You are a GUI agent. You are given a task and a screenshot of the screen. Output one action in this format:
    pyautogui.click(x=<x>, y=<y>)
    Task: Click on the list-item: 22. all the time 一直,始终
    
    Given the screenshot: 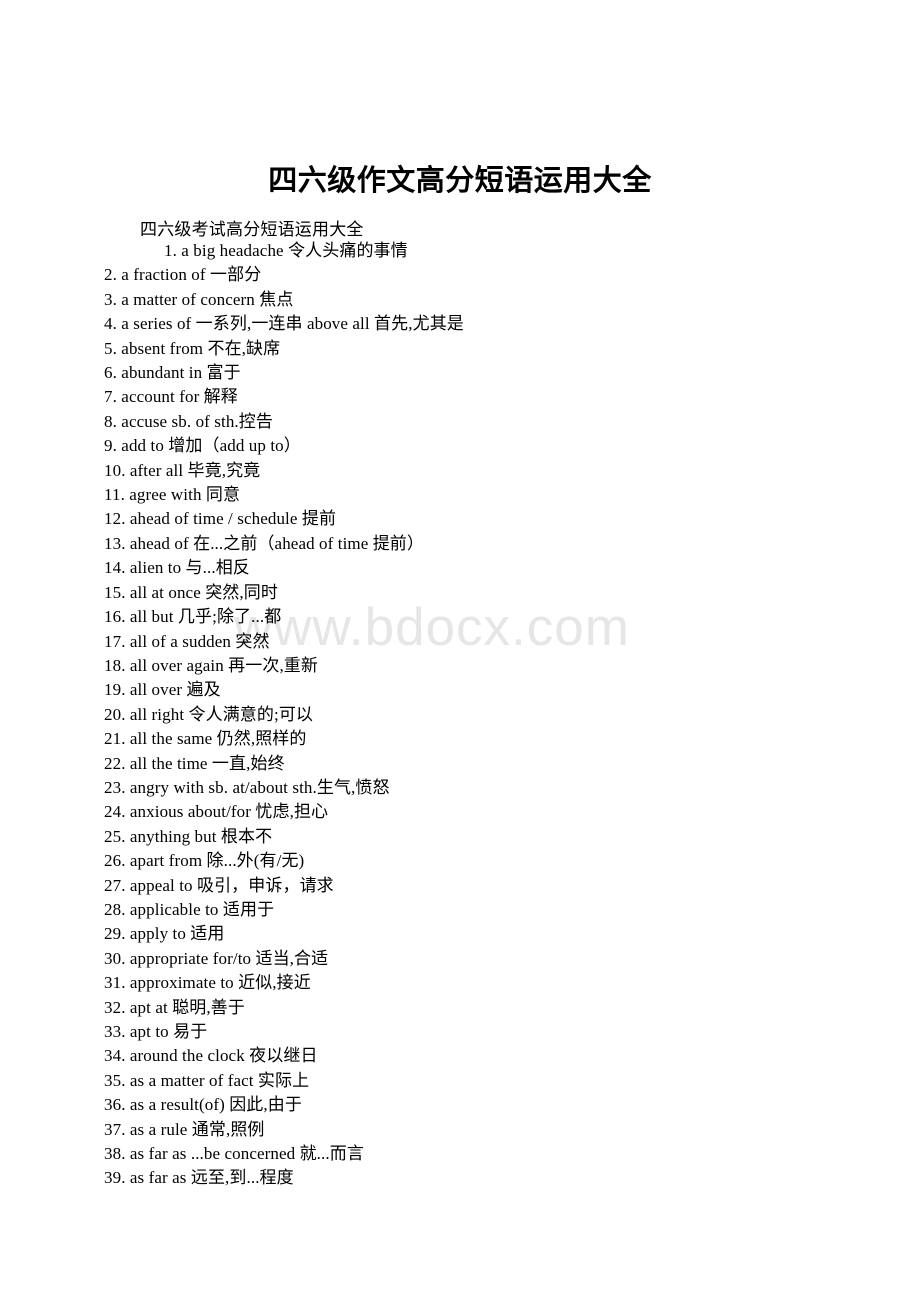 What is the action you would take?
    pyautogui.click(x=194, y=763)
    